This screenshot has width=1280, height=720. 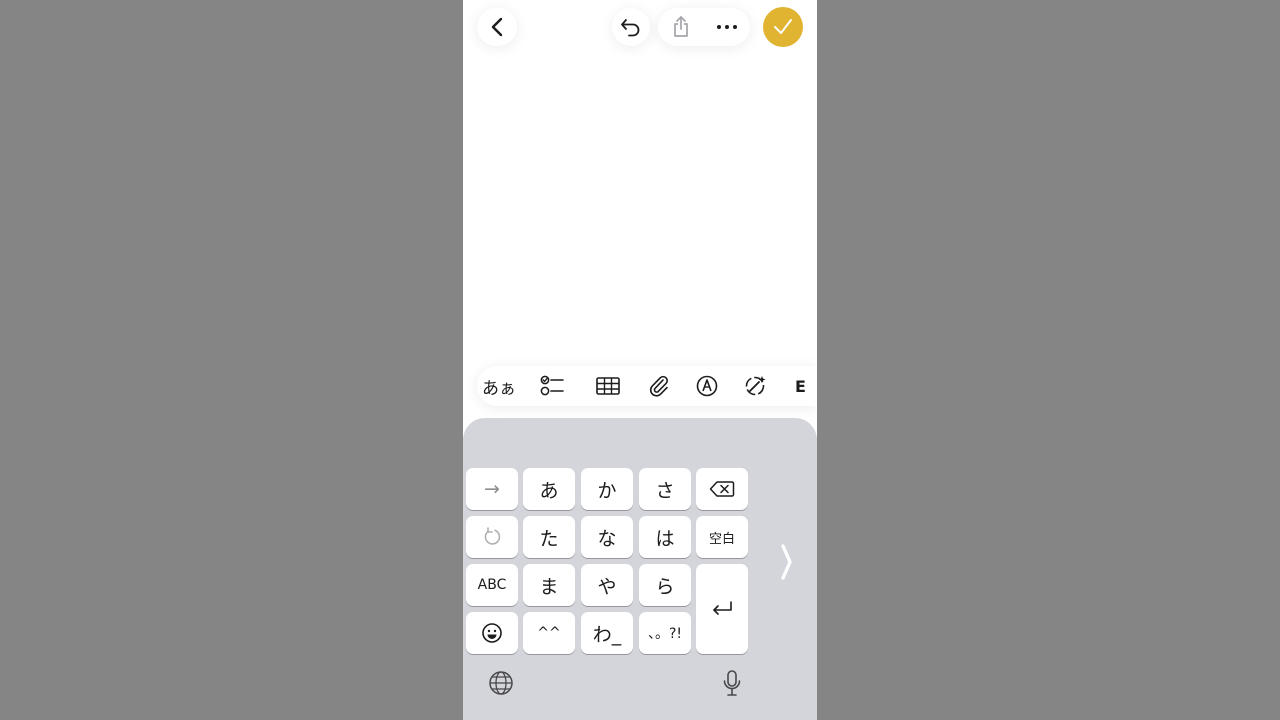 I want to click on abc-mode-key: ABC, so click(x=492, y=585).